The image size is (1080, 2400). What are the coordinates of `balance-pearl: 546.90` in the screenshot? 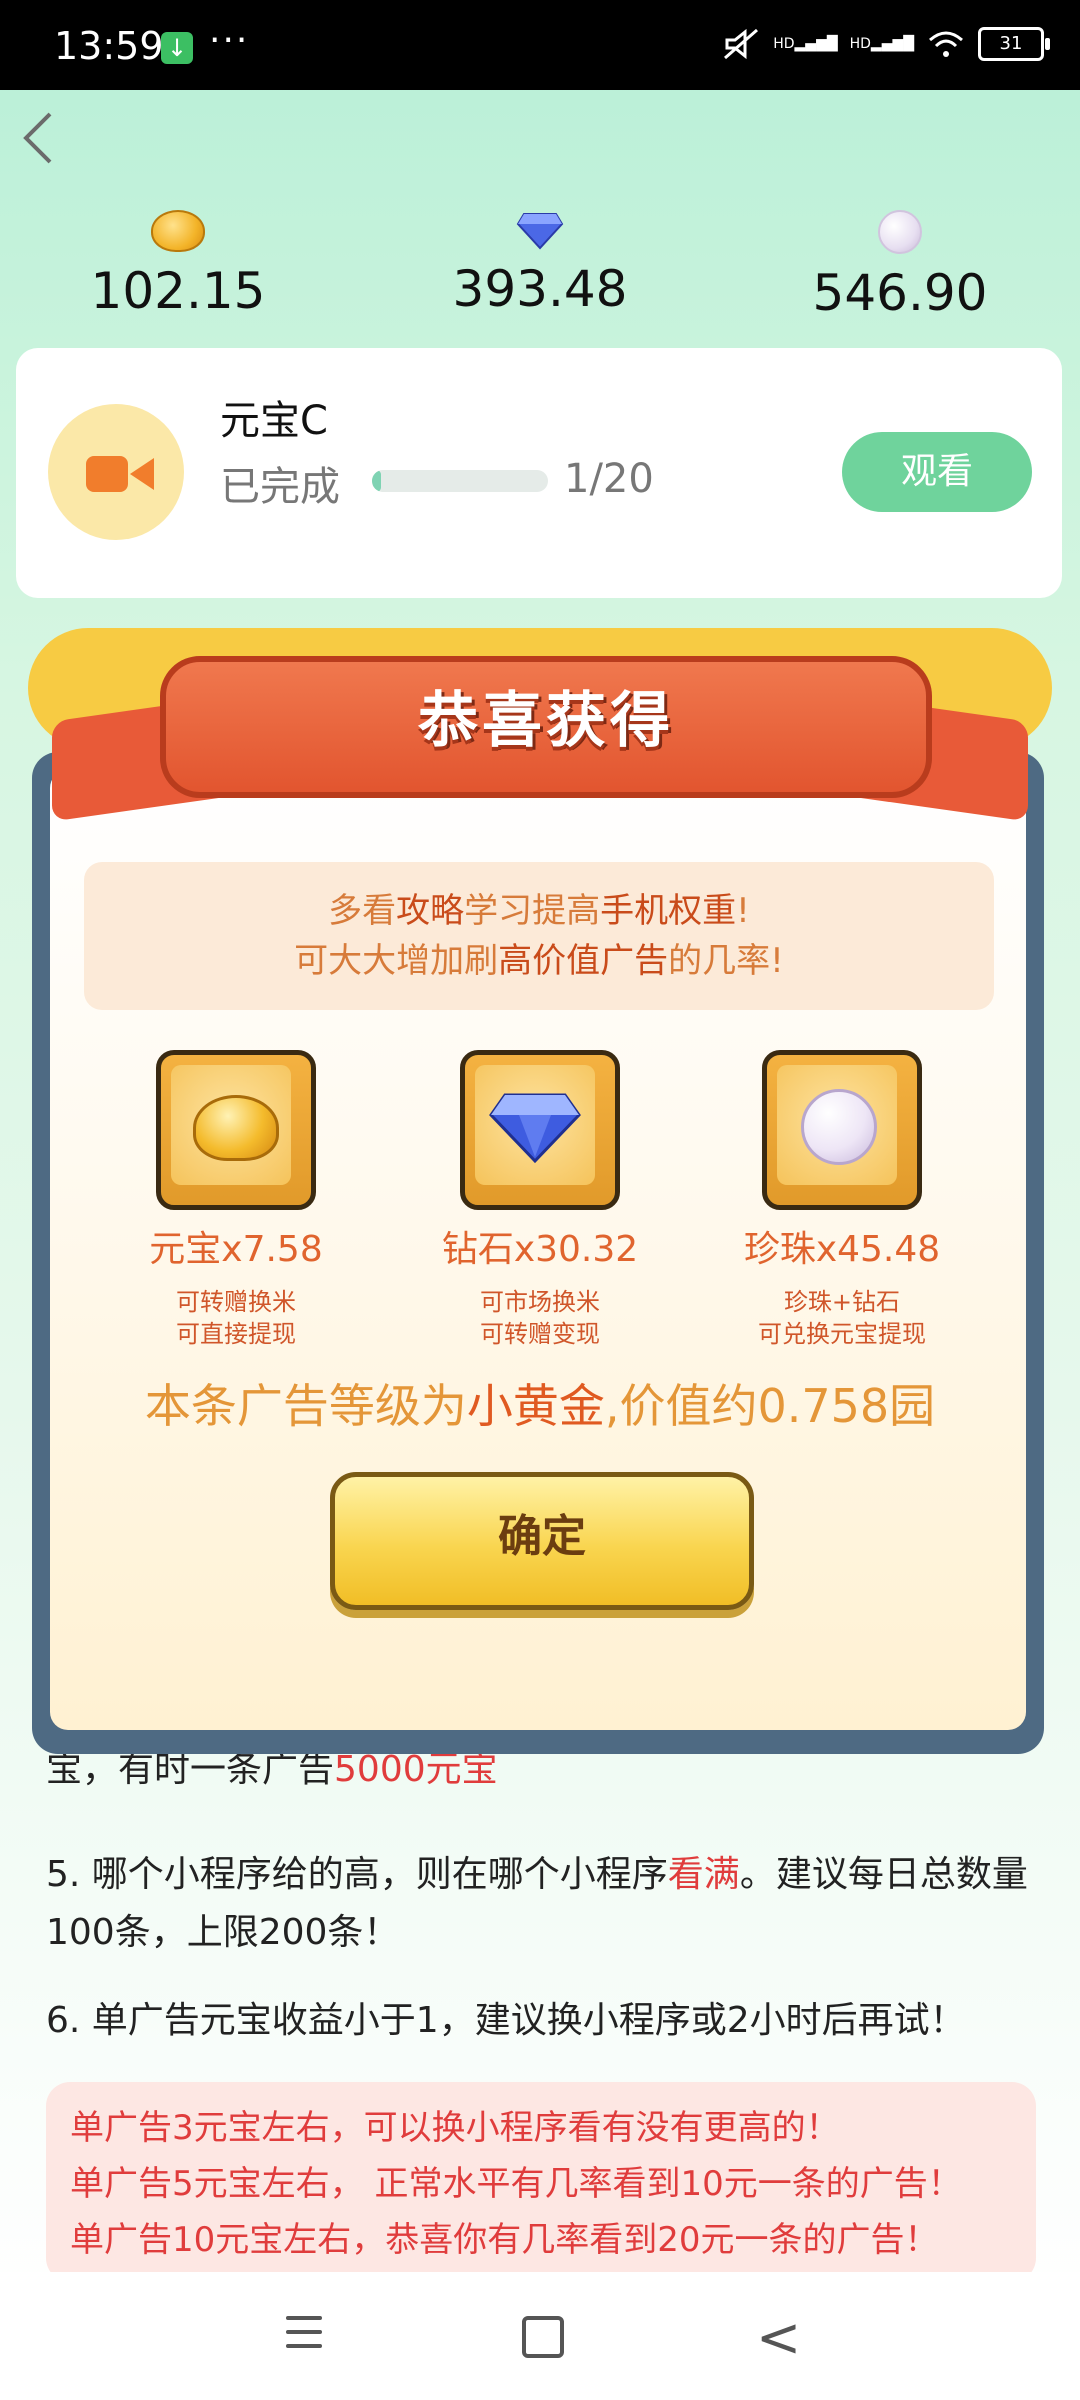 It's located at (900, 266).